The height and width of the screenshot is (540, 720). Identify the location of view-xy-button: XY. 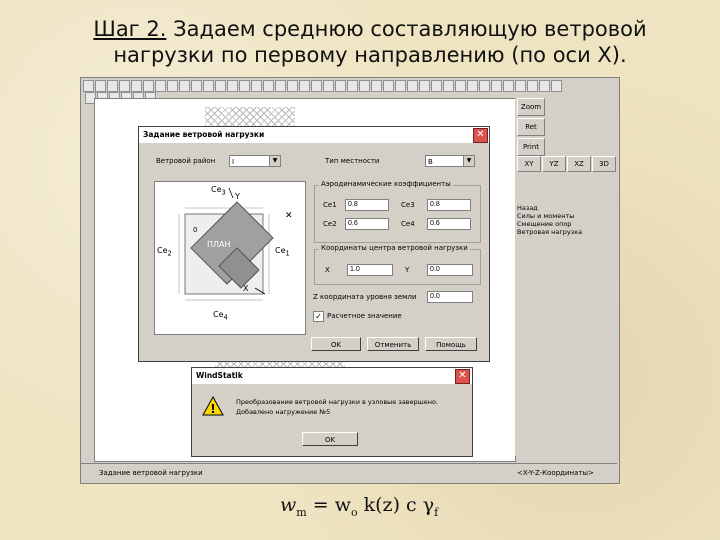
(529, 164).